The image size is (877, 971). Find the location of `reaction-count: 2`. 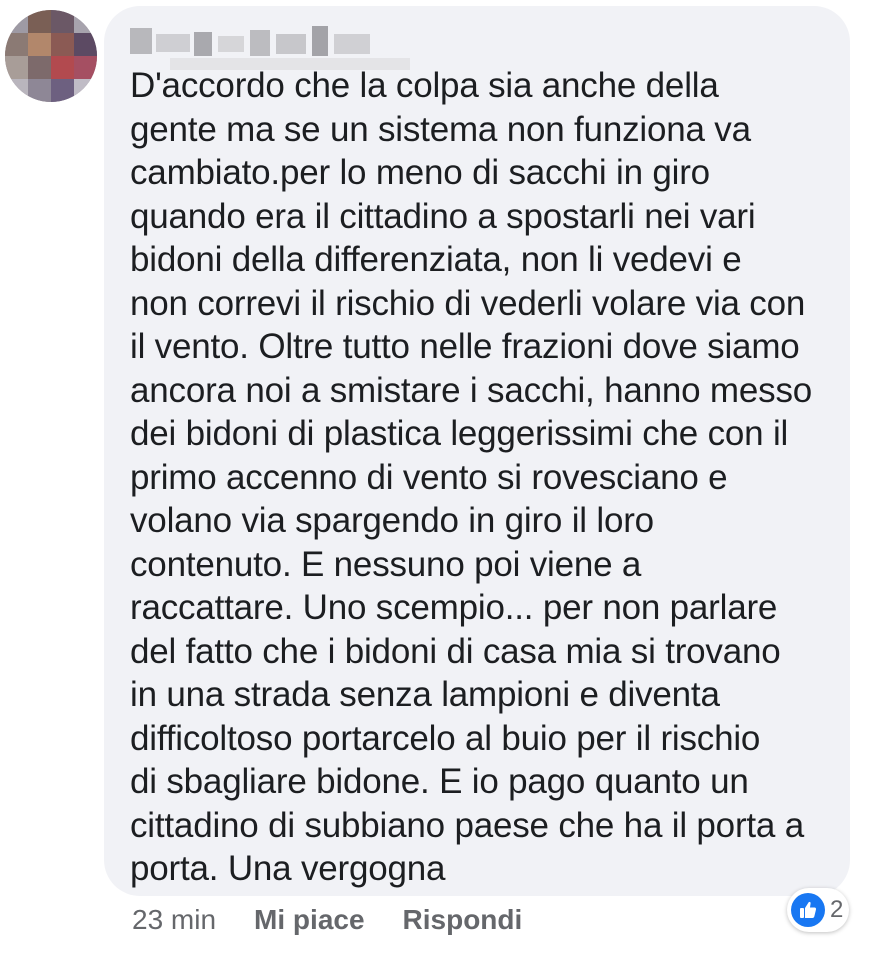

reaction-count: 2 is located at coordinates (837, 909).